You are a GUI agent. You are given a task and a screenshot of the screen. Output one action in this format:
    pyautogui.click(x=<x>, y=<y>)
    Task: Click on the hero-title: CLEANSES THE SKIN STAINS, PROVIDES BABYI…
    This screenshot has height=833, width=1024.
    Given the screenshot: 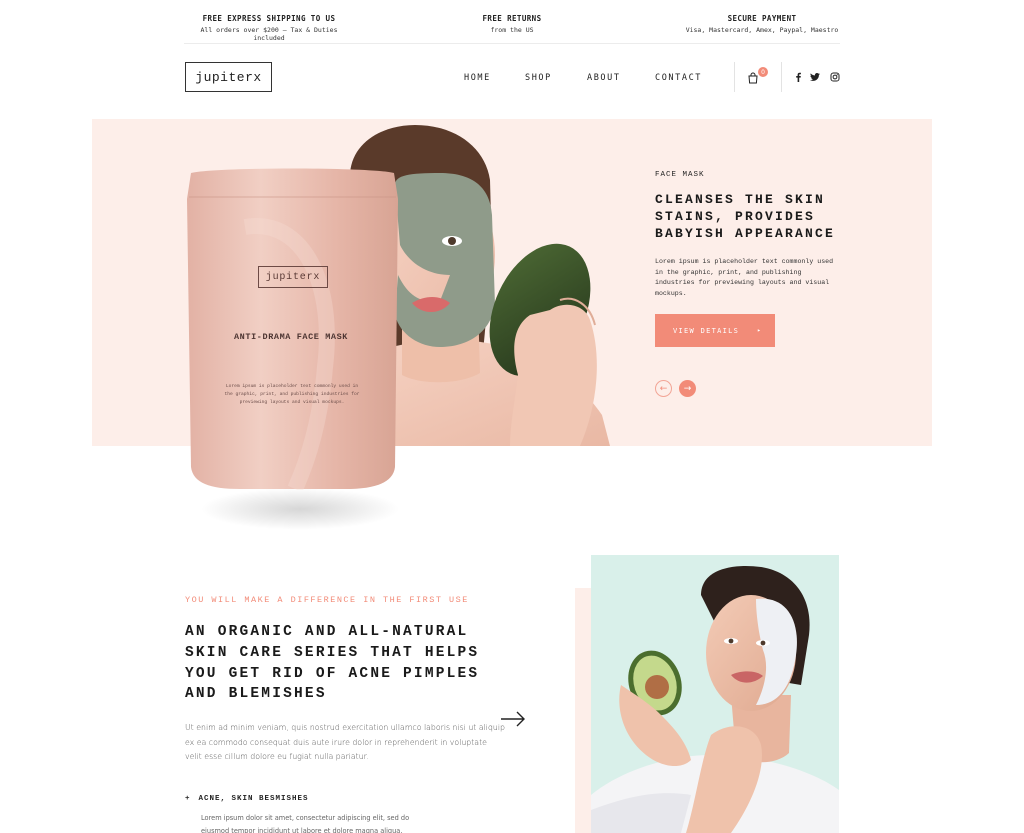 What is the action you would take?
    pyautogui.click(x=745, y=216)
    